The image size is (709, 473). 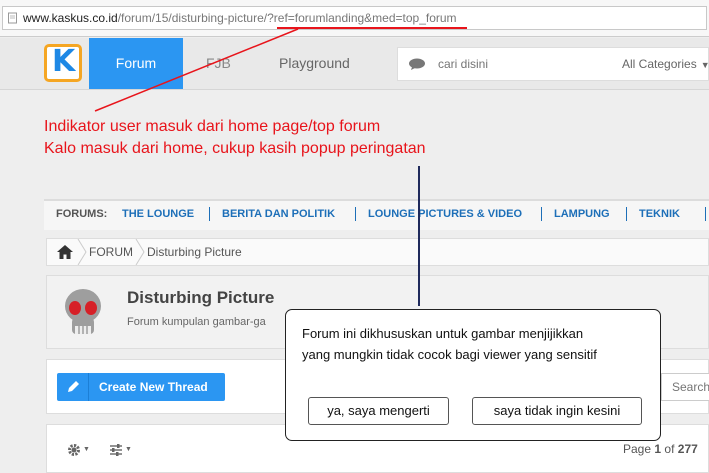 What do you see at coordinates (218, 63) in the screenshot?
I see `nav-tab-fjb: FJB` at bounding box center [218, 63].